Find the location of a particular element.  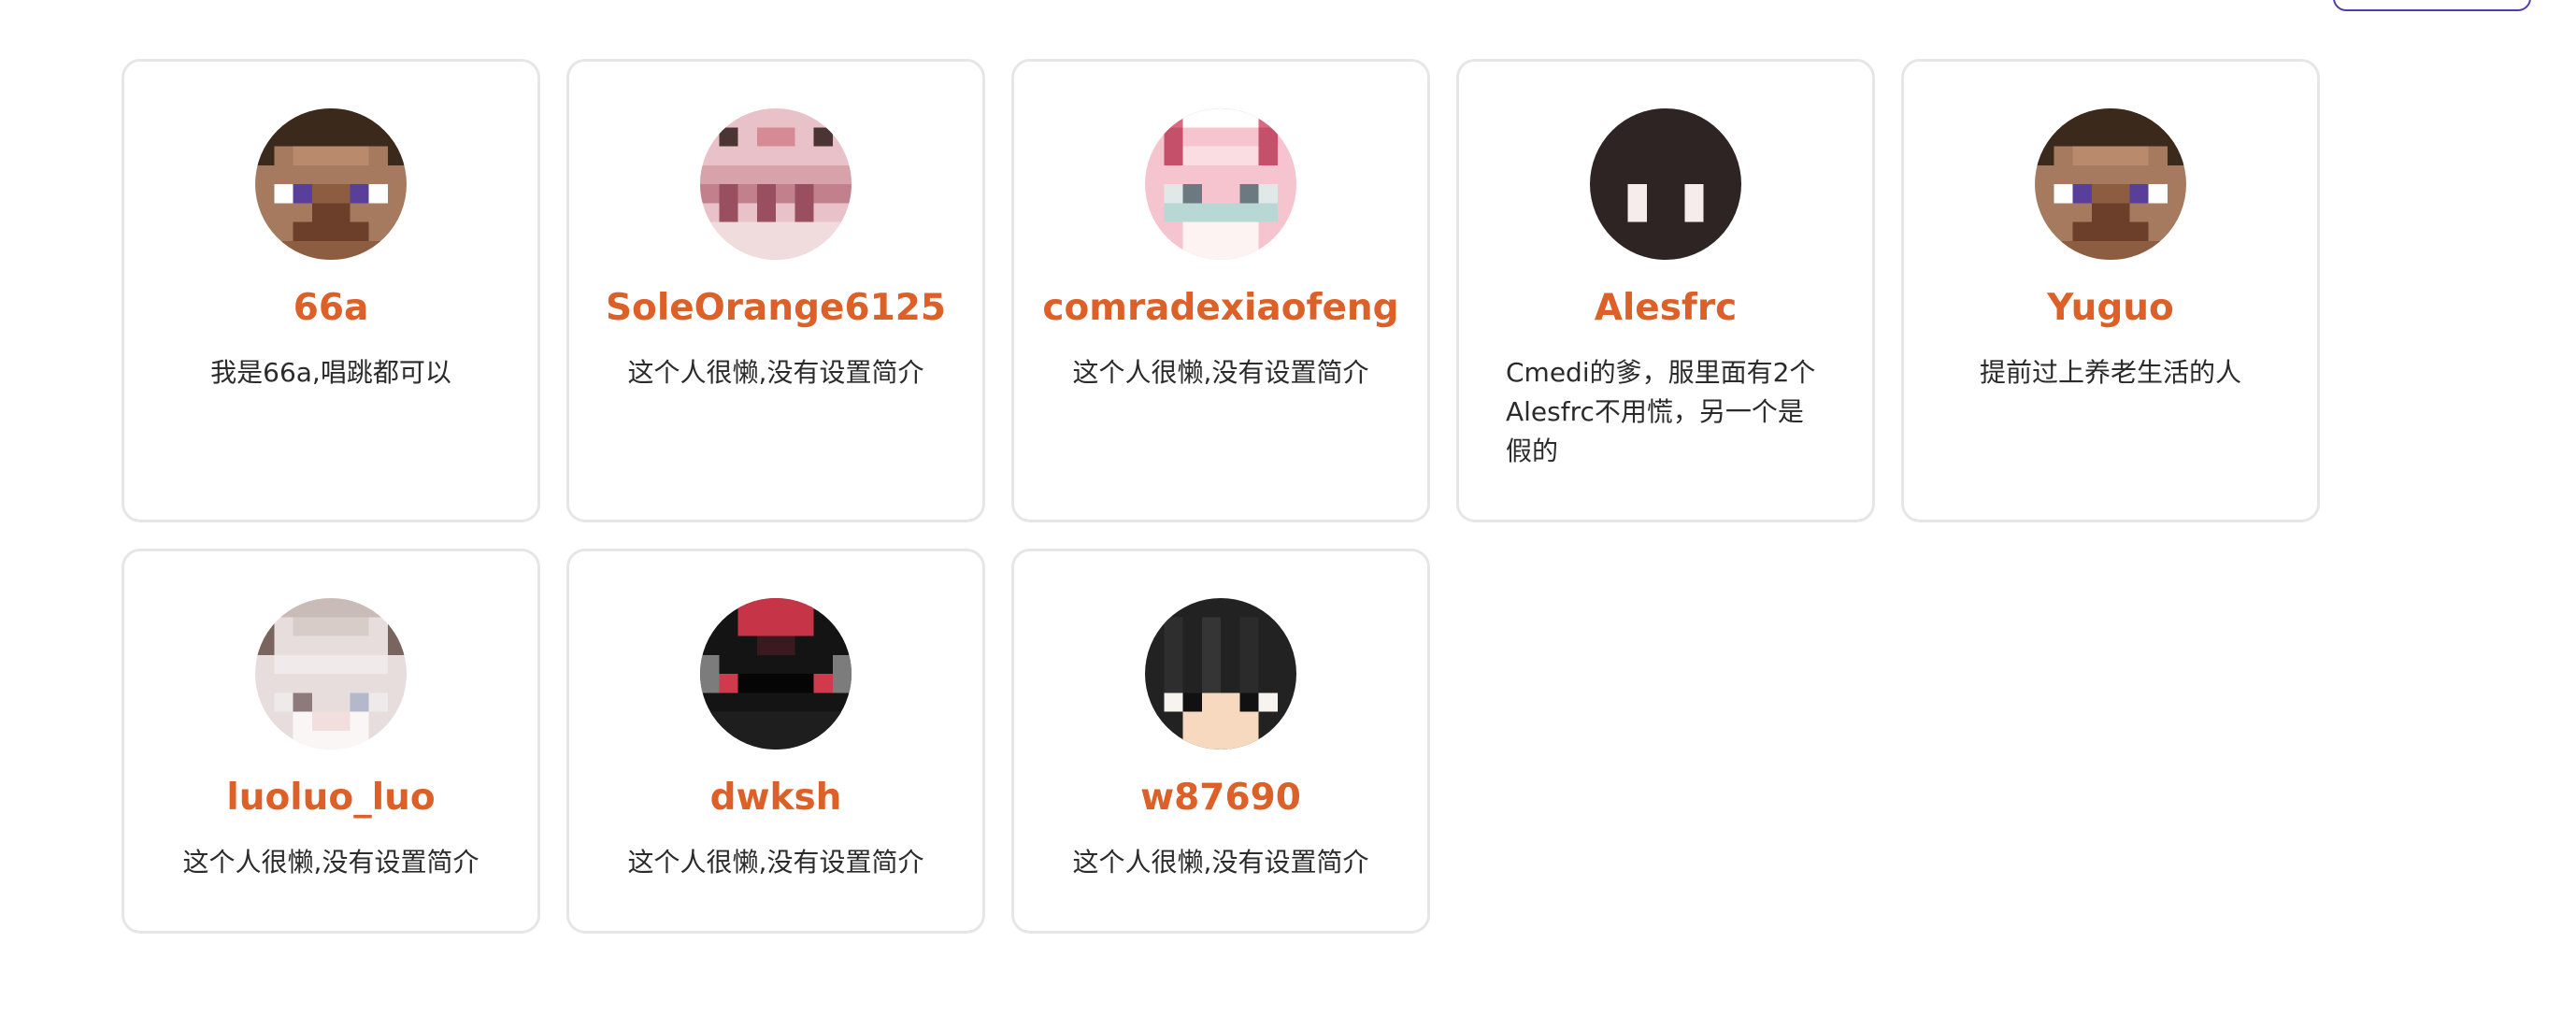

black-hair-skin-avatar-icon is located at coordinates (1220, 674).